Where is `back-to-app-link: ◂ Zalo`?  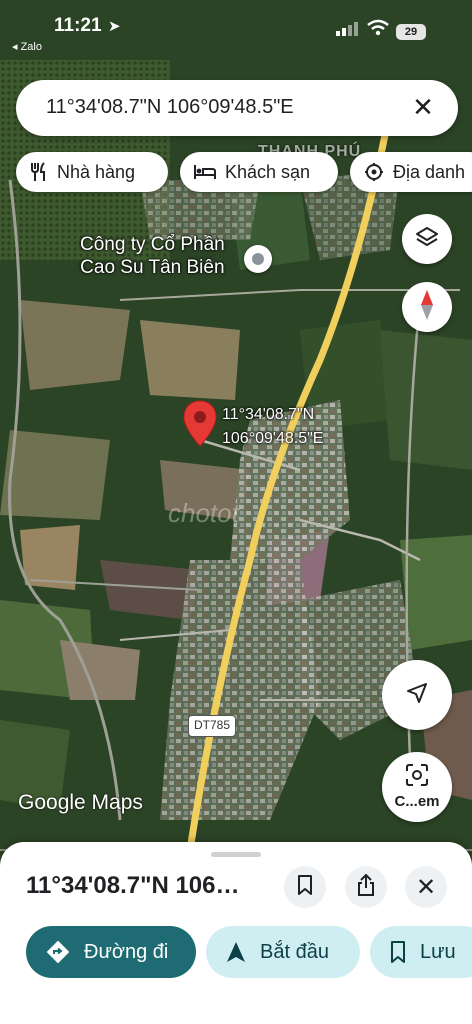
back-to-app-link: ◂ Zalo is located at coordinates (27, 46).